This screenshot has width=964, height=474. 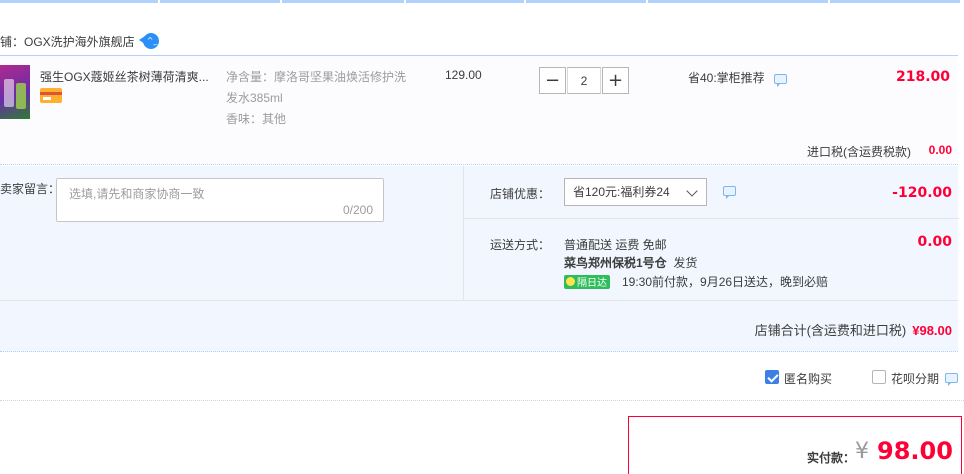 What do you see at coordinates (940, 150) in the screenshot?
I see `import-tax-value: 0.00` at bounding box center [940, 150].